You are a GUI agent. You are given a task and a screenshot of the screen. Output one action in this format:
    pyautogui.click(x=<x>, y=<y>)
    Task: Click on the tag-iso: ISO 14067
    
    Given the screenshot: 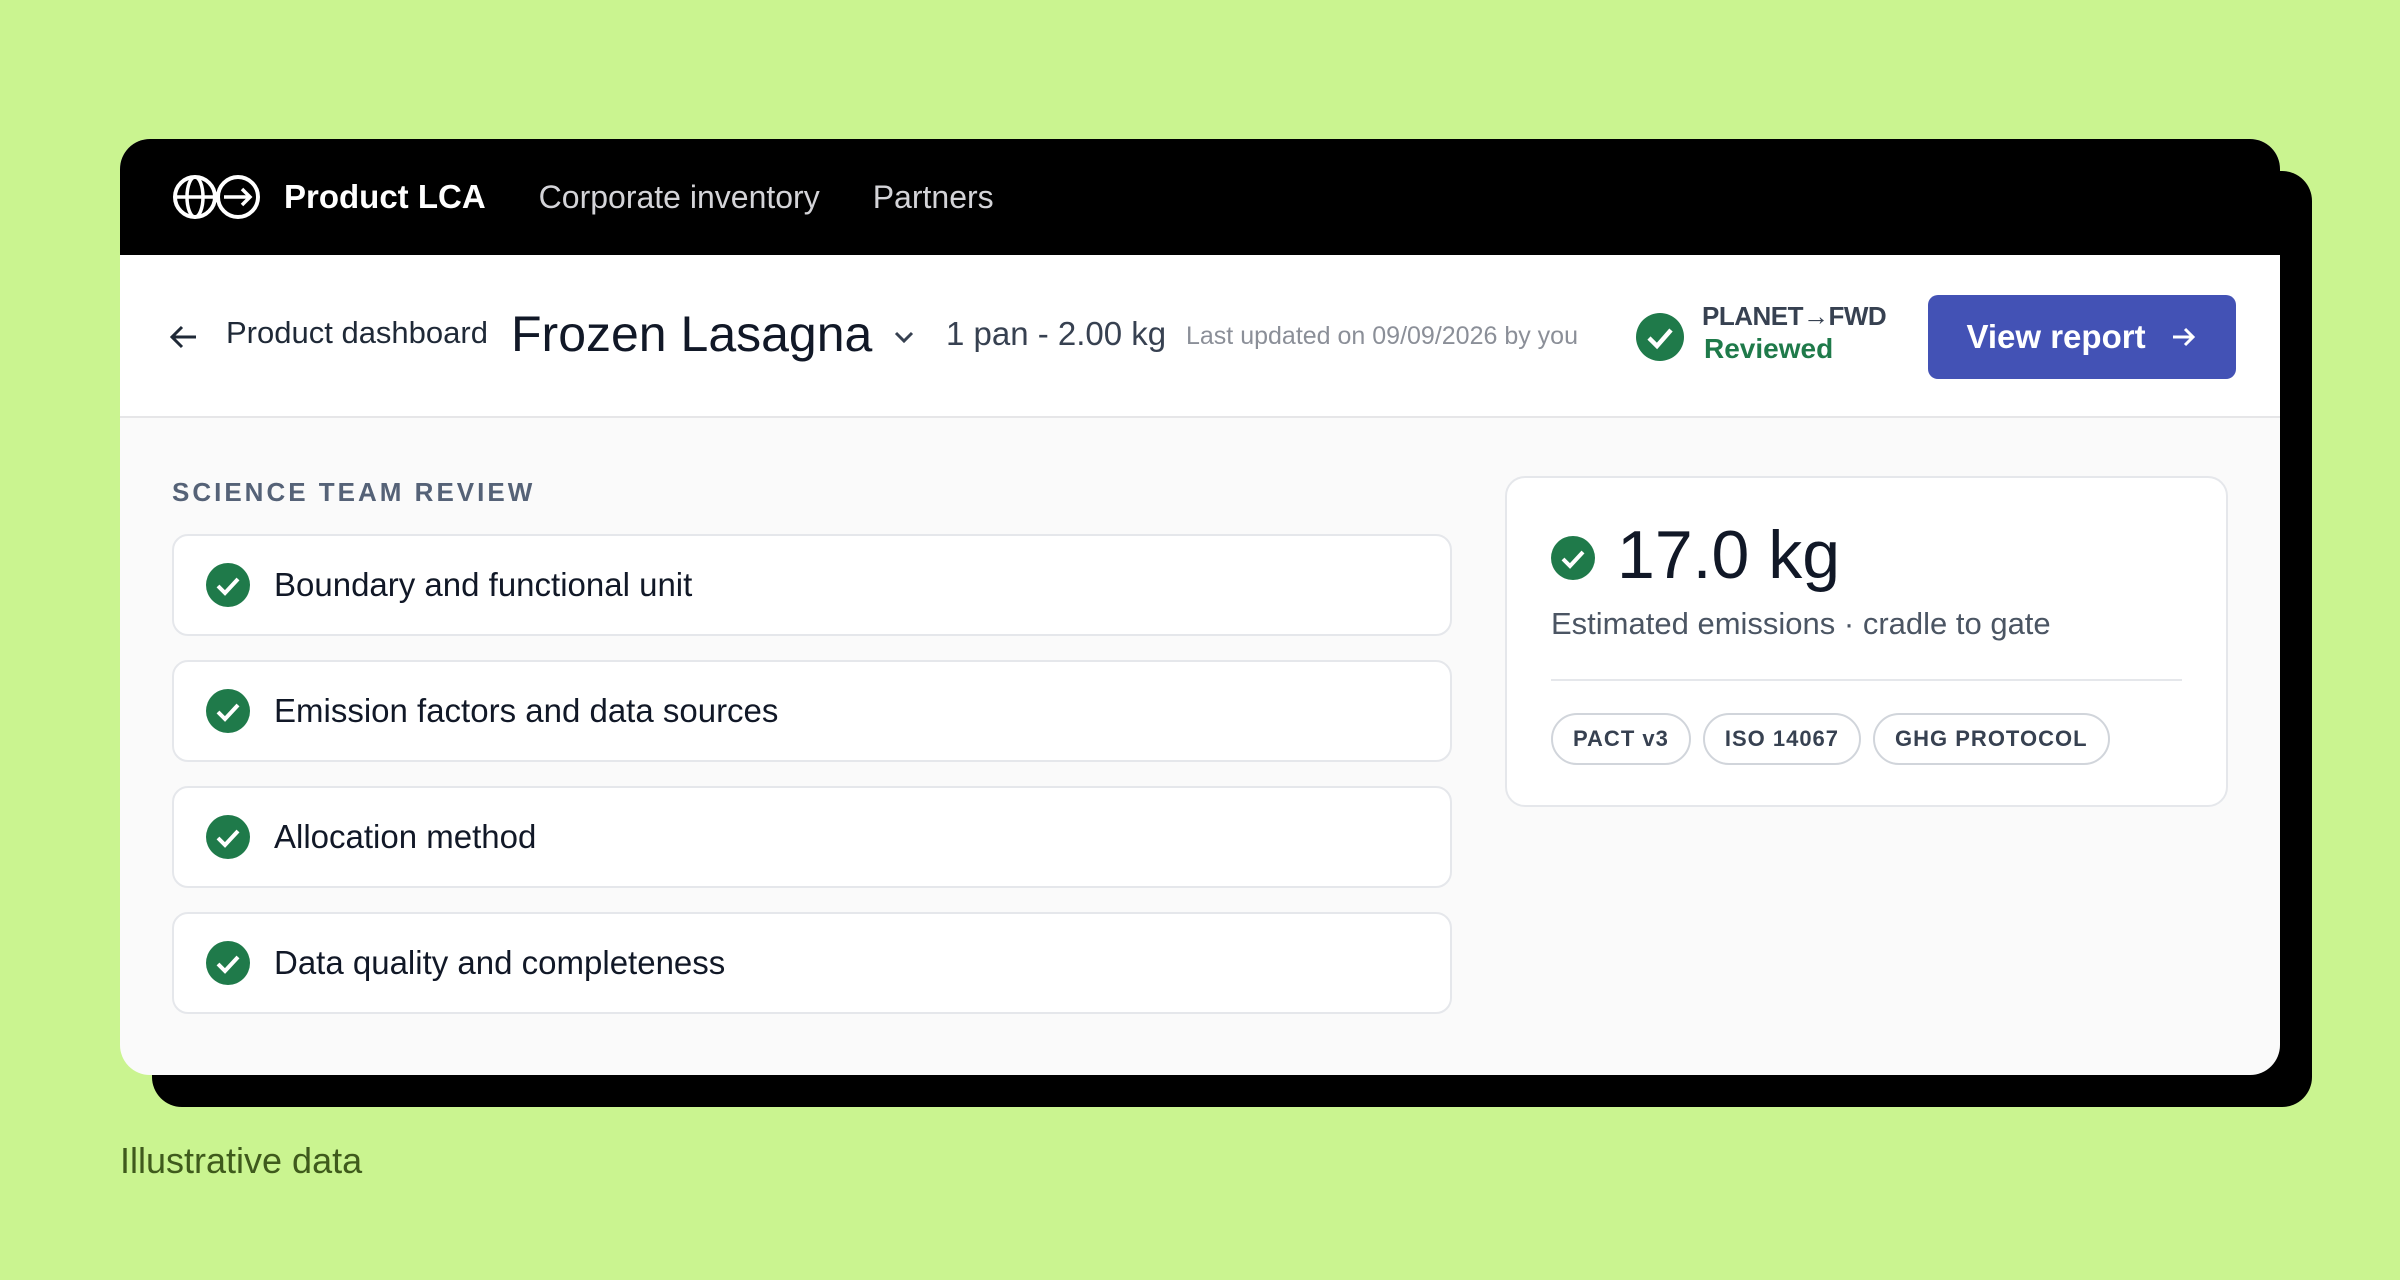 What is the action you would take?
    pyautogui.click(x=1782, y=739)
    